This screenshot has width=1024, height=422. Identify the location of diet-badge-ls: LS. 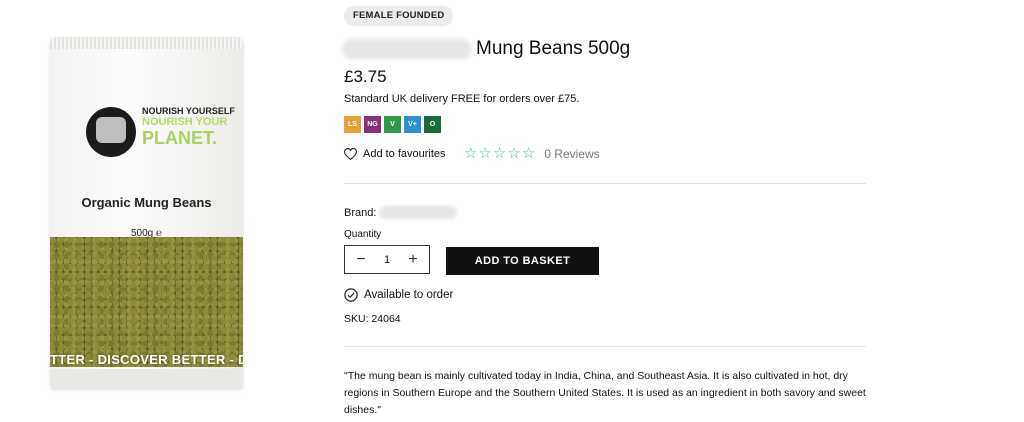
(352, 124).